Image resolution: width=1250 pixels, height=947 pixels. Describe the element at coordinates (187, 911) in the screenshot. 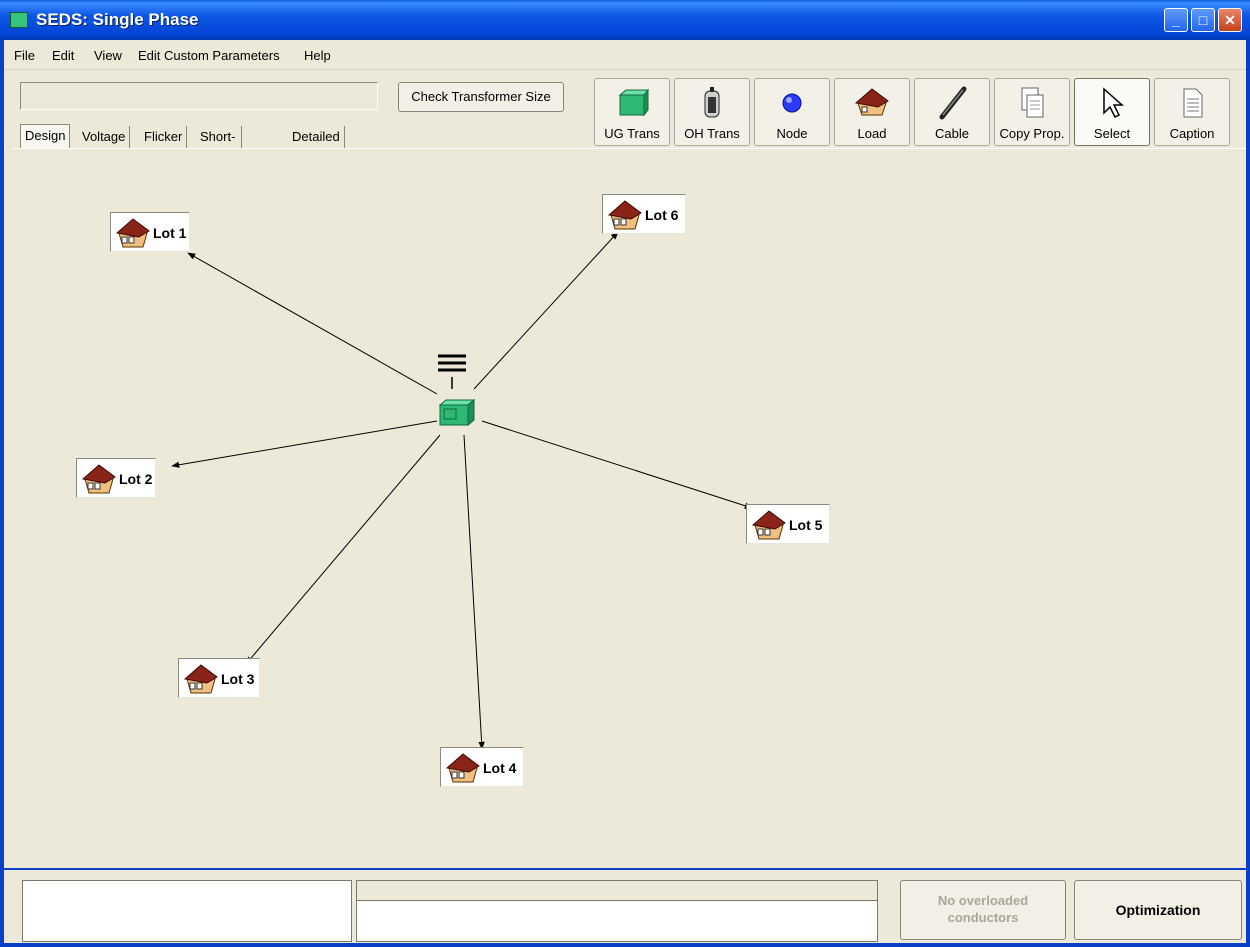

I see `message-box-left` at that location.